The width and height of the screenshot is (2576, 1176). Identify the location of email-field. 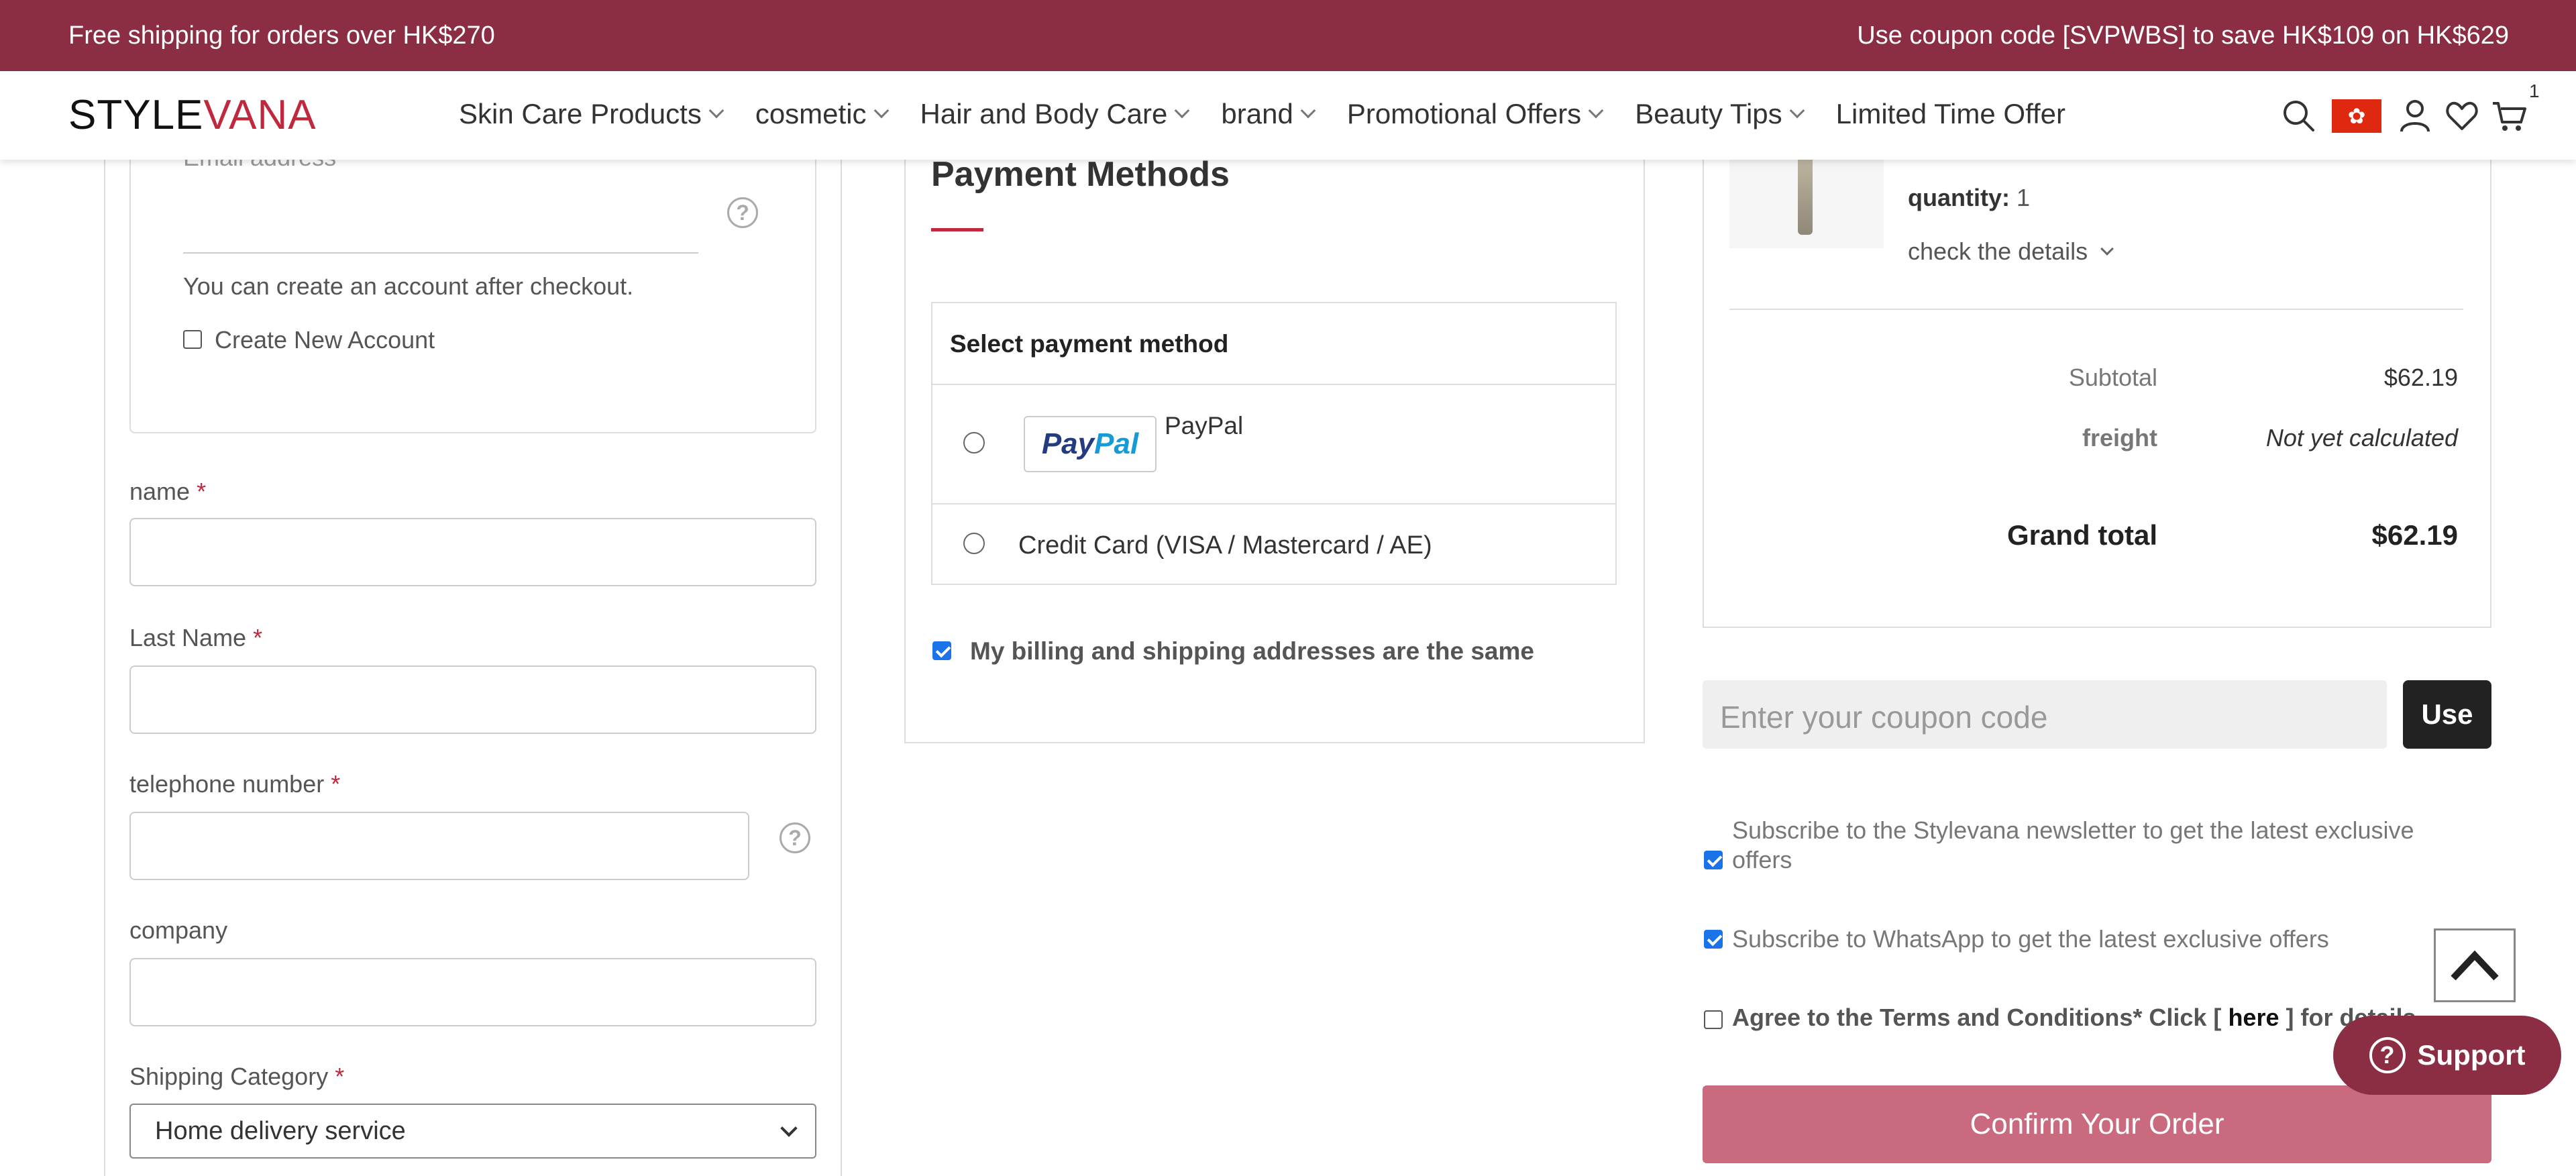
(440, 253).